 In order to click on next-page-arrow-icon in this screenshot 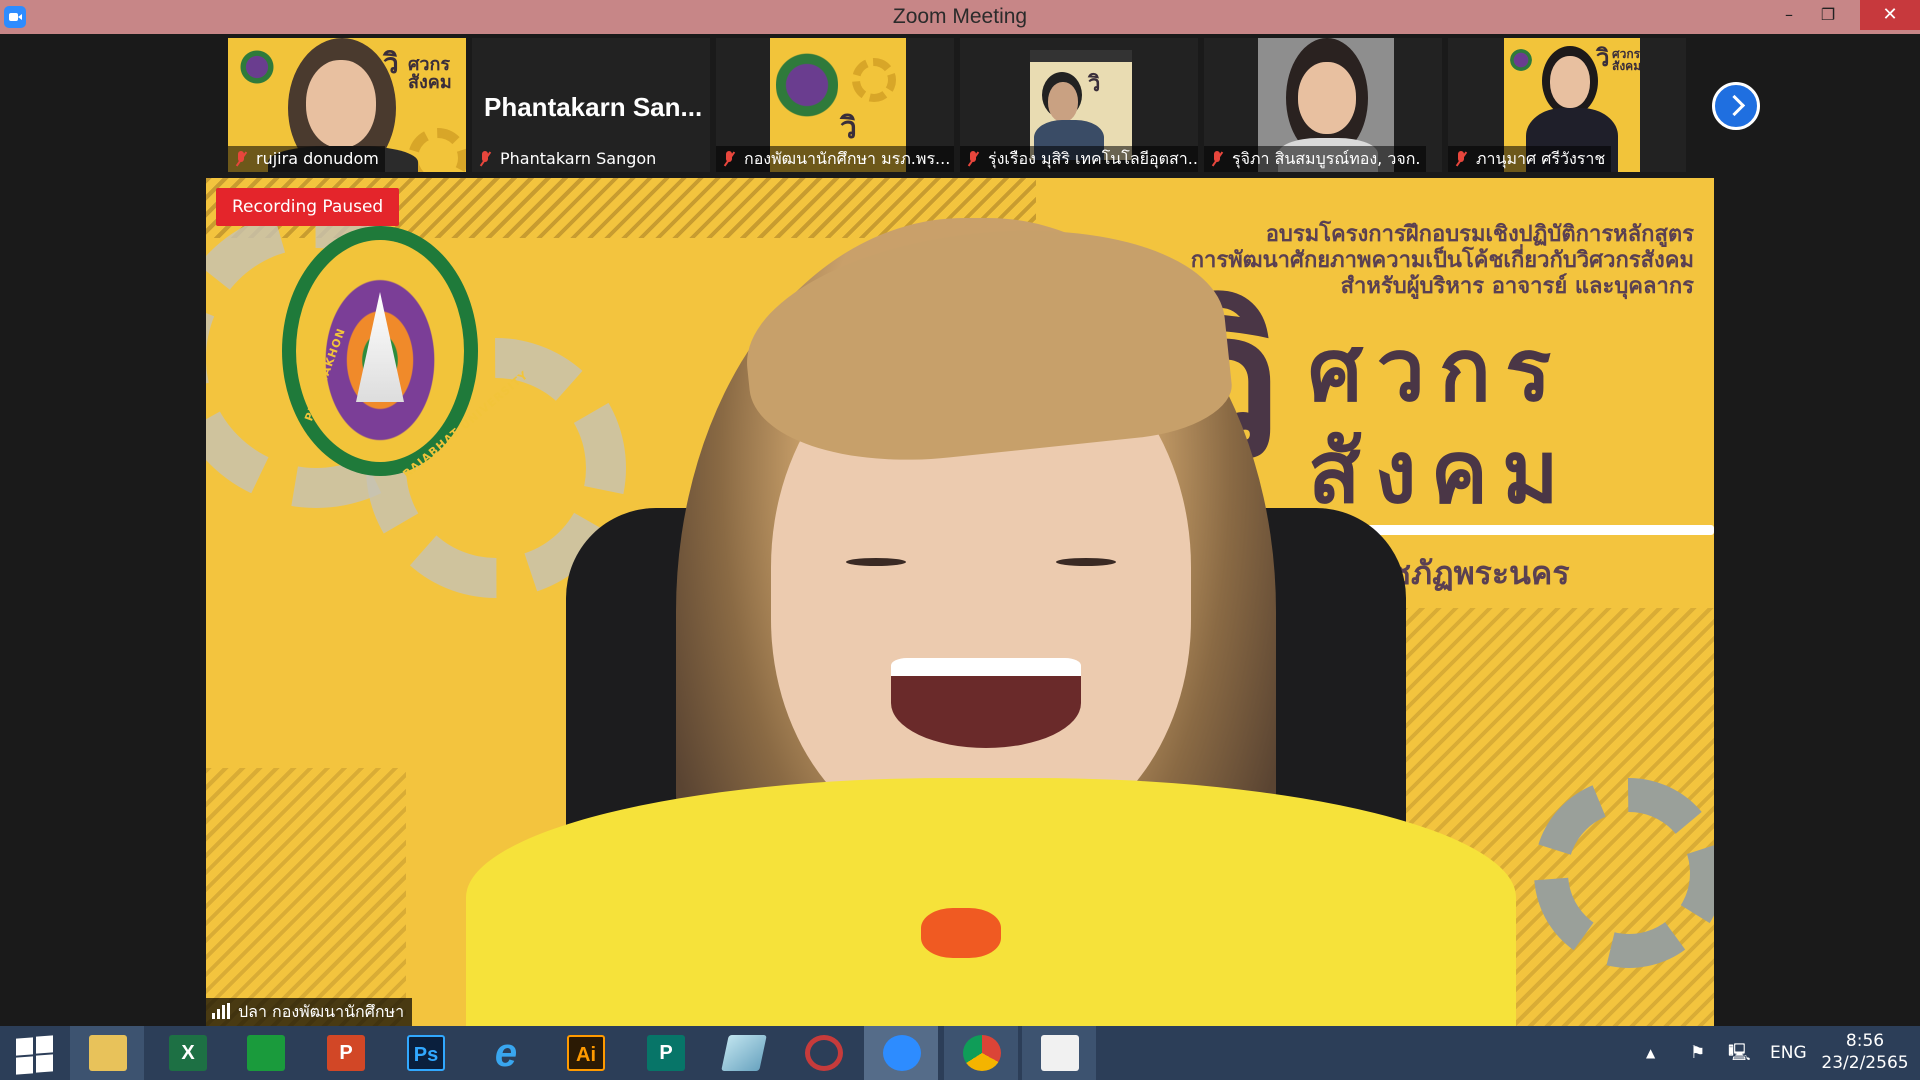, I will do `click(1736, 106)`.